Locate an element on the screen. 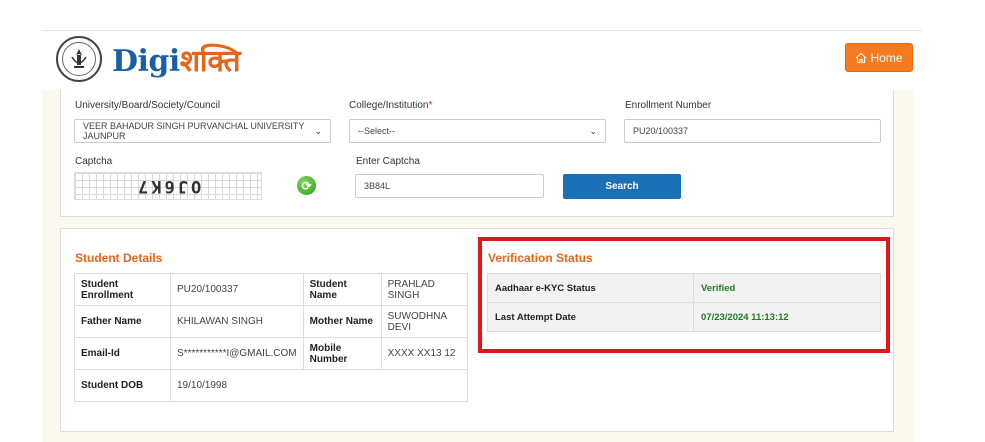  captcha-image: OJ6K7 is located at coordinates (168, 186).